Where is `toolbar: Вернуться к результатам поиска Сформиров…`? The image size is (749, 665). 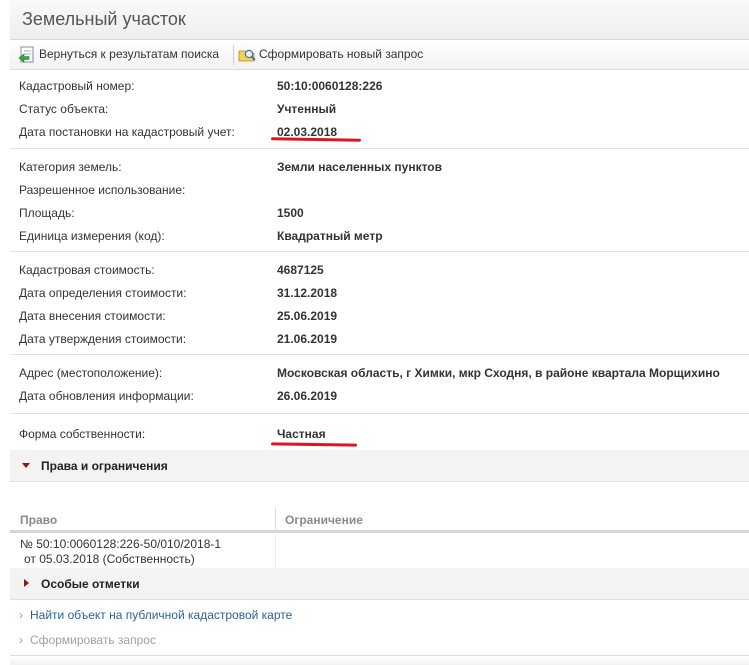 toolbar: Вернуться к результатам поиска Сформиров… is located at coordinates (379, 55).